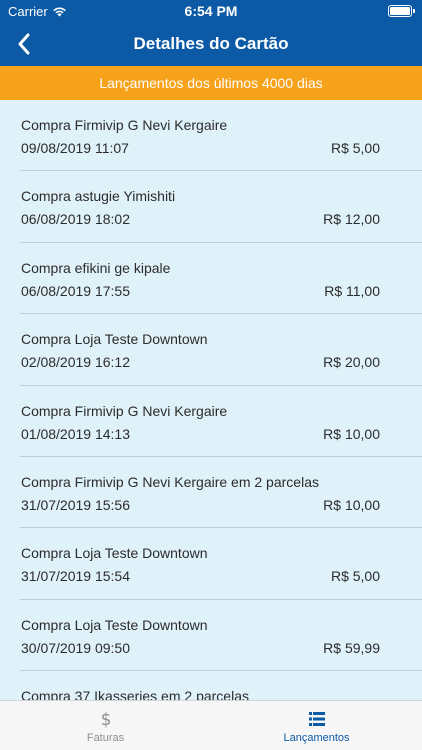 This screenshot has height=750, width=422. Describe the element at coordinates (221, 685) in the screenshot. I see `transaction-row: Compra 37 Ikasseries em 2 parcelas` at that location.